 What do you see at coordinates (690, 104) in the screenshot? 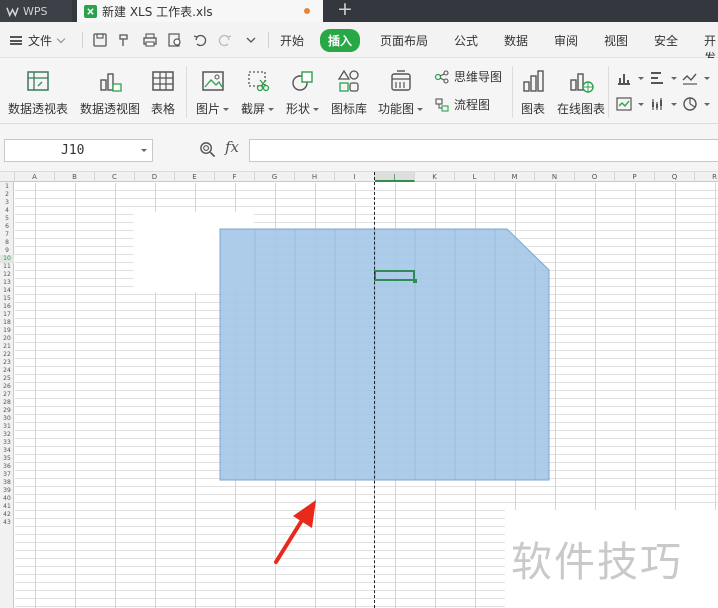
I see `pie-chart-icon` at bounding box center [690, 104].